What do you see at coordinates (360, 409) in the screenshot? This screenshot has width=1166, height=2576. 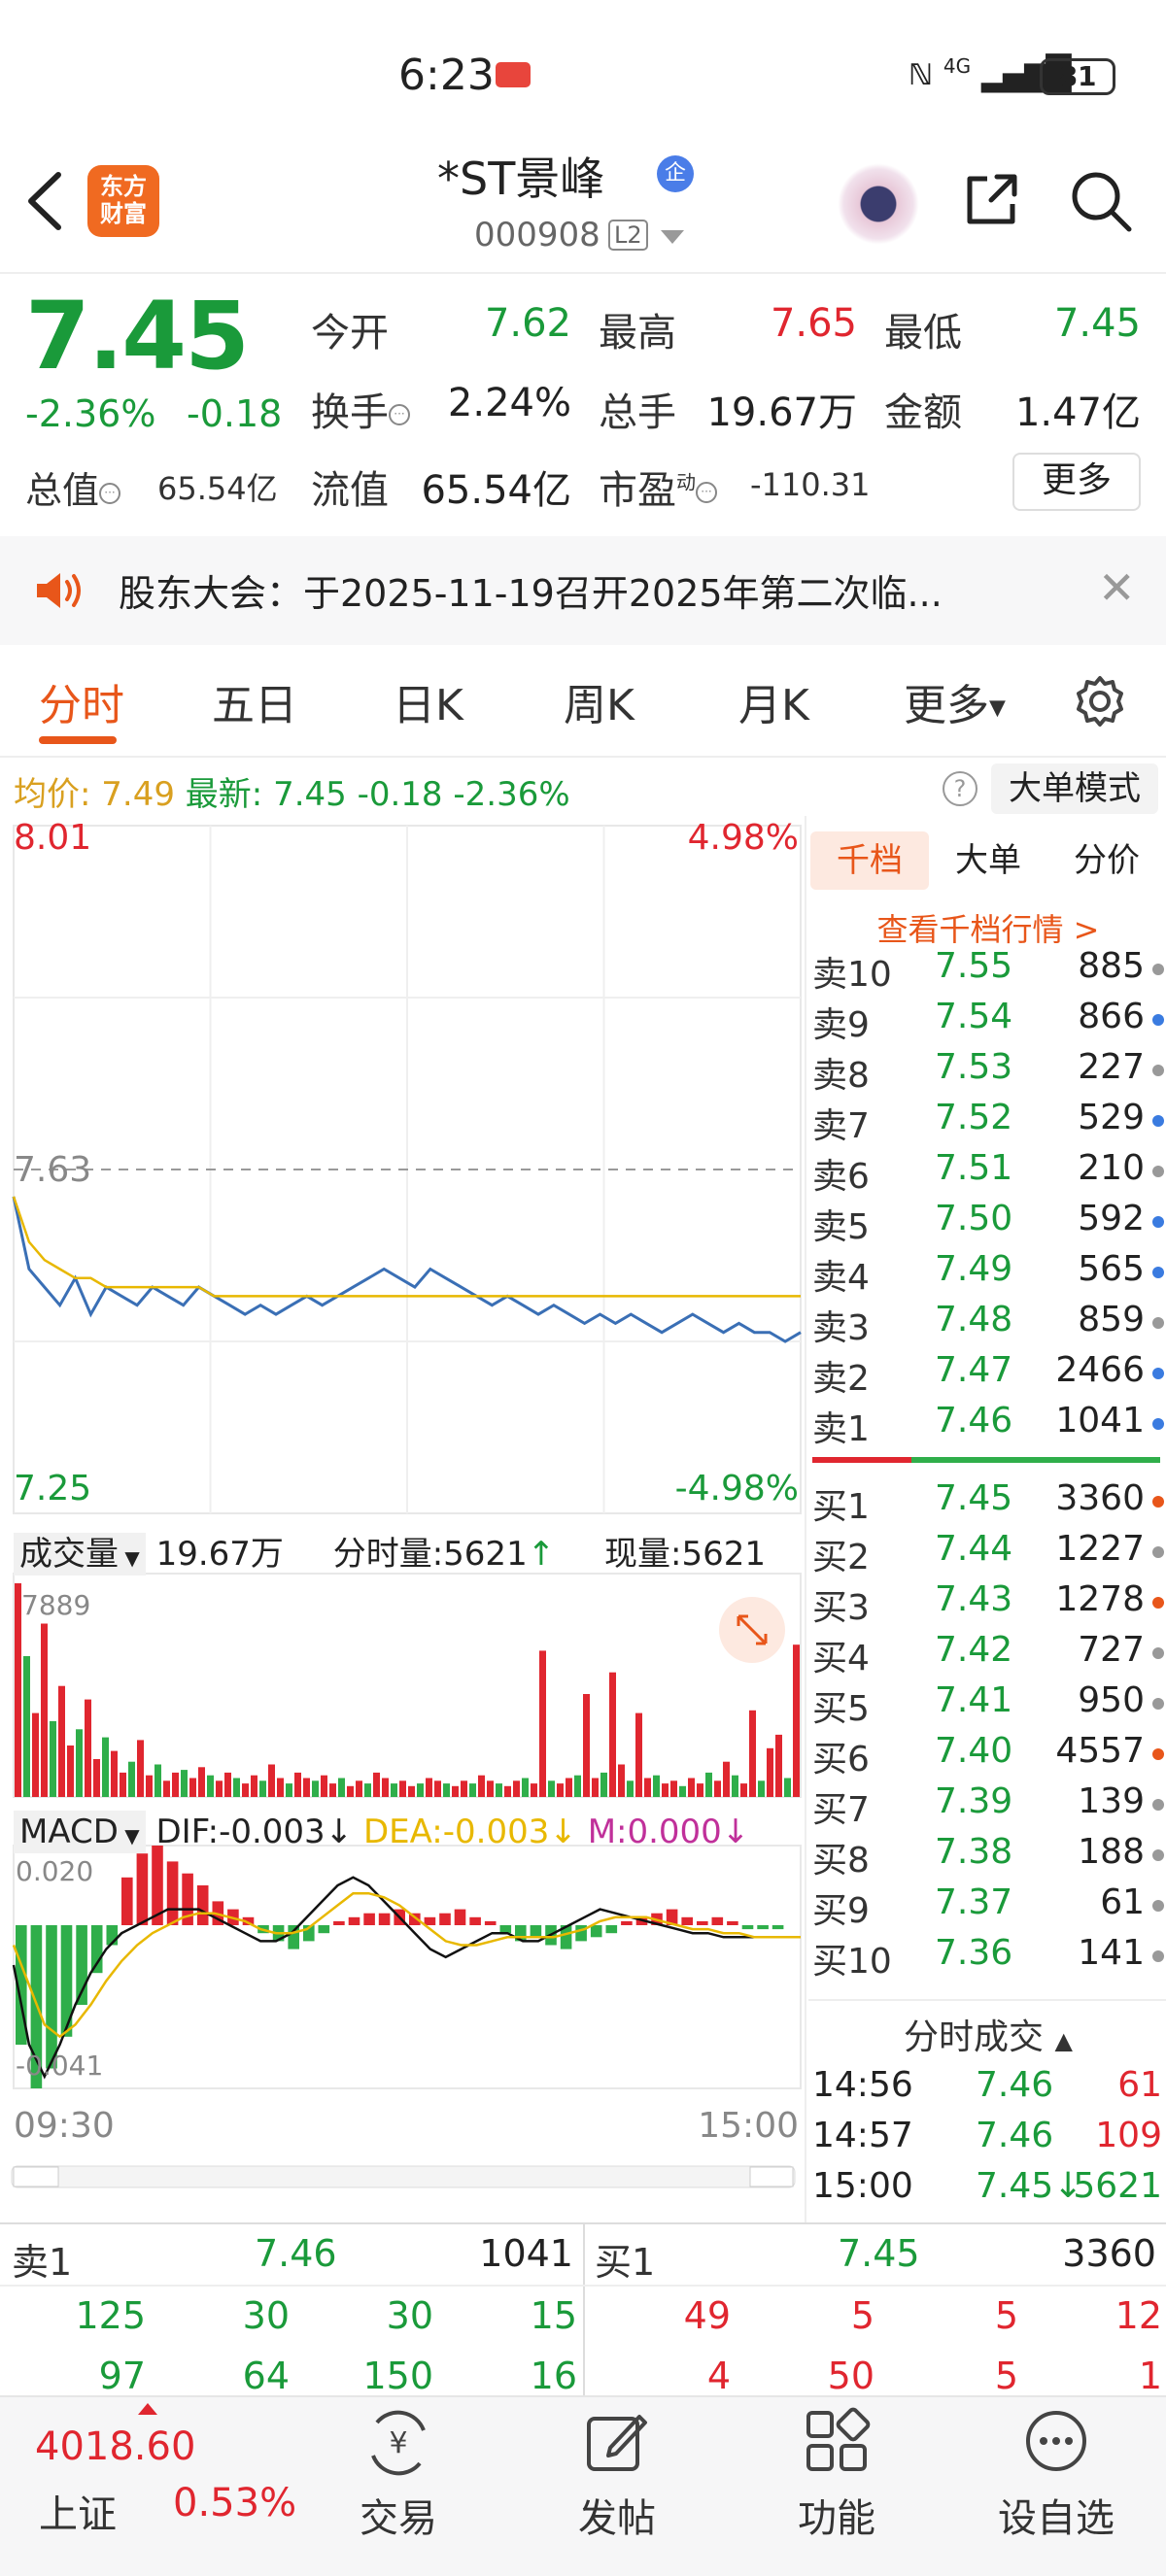 I see `turnover-label: 换手 ···` at bounding box center [360, 409].